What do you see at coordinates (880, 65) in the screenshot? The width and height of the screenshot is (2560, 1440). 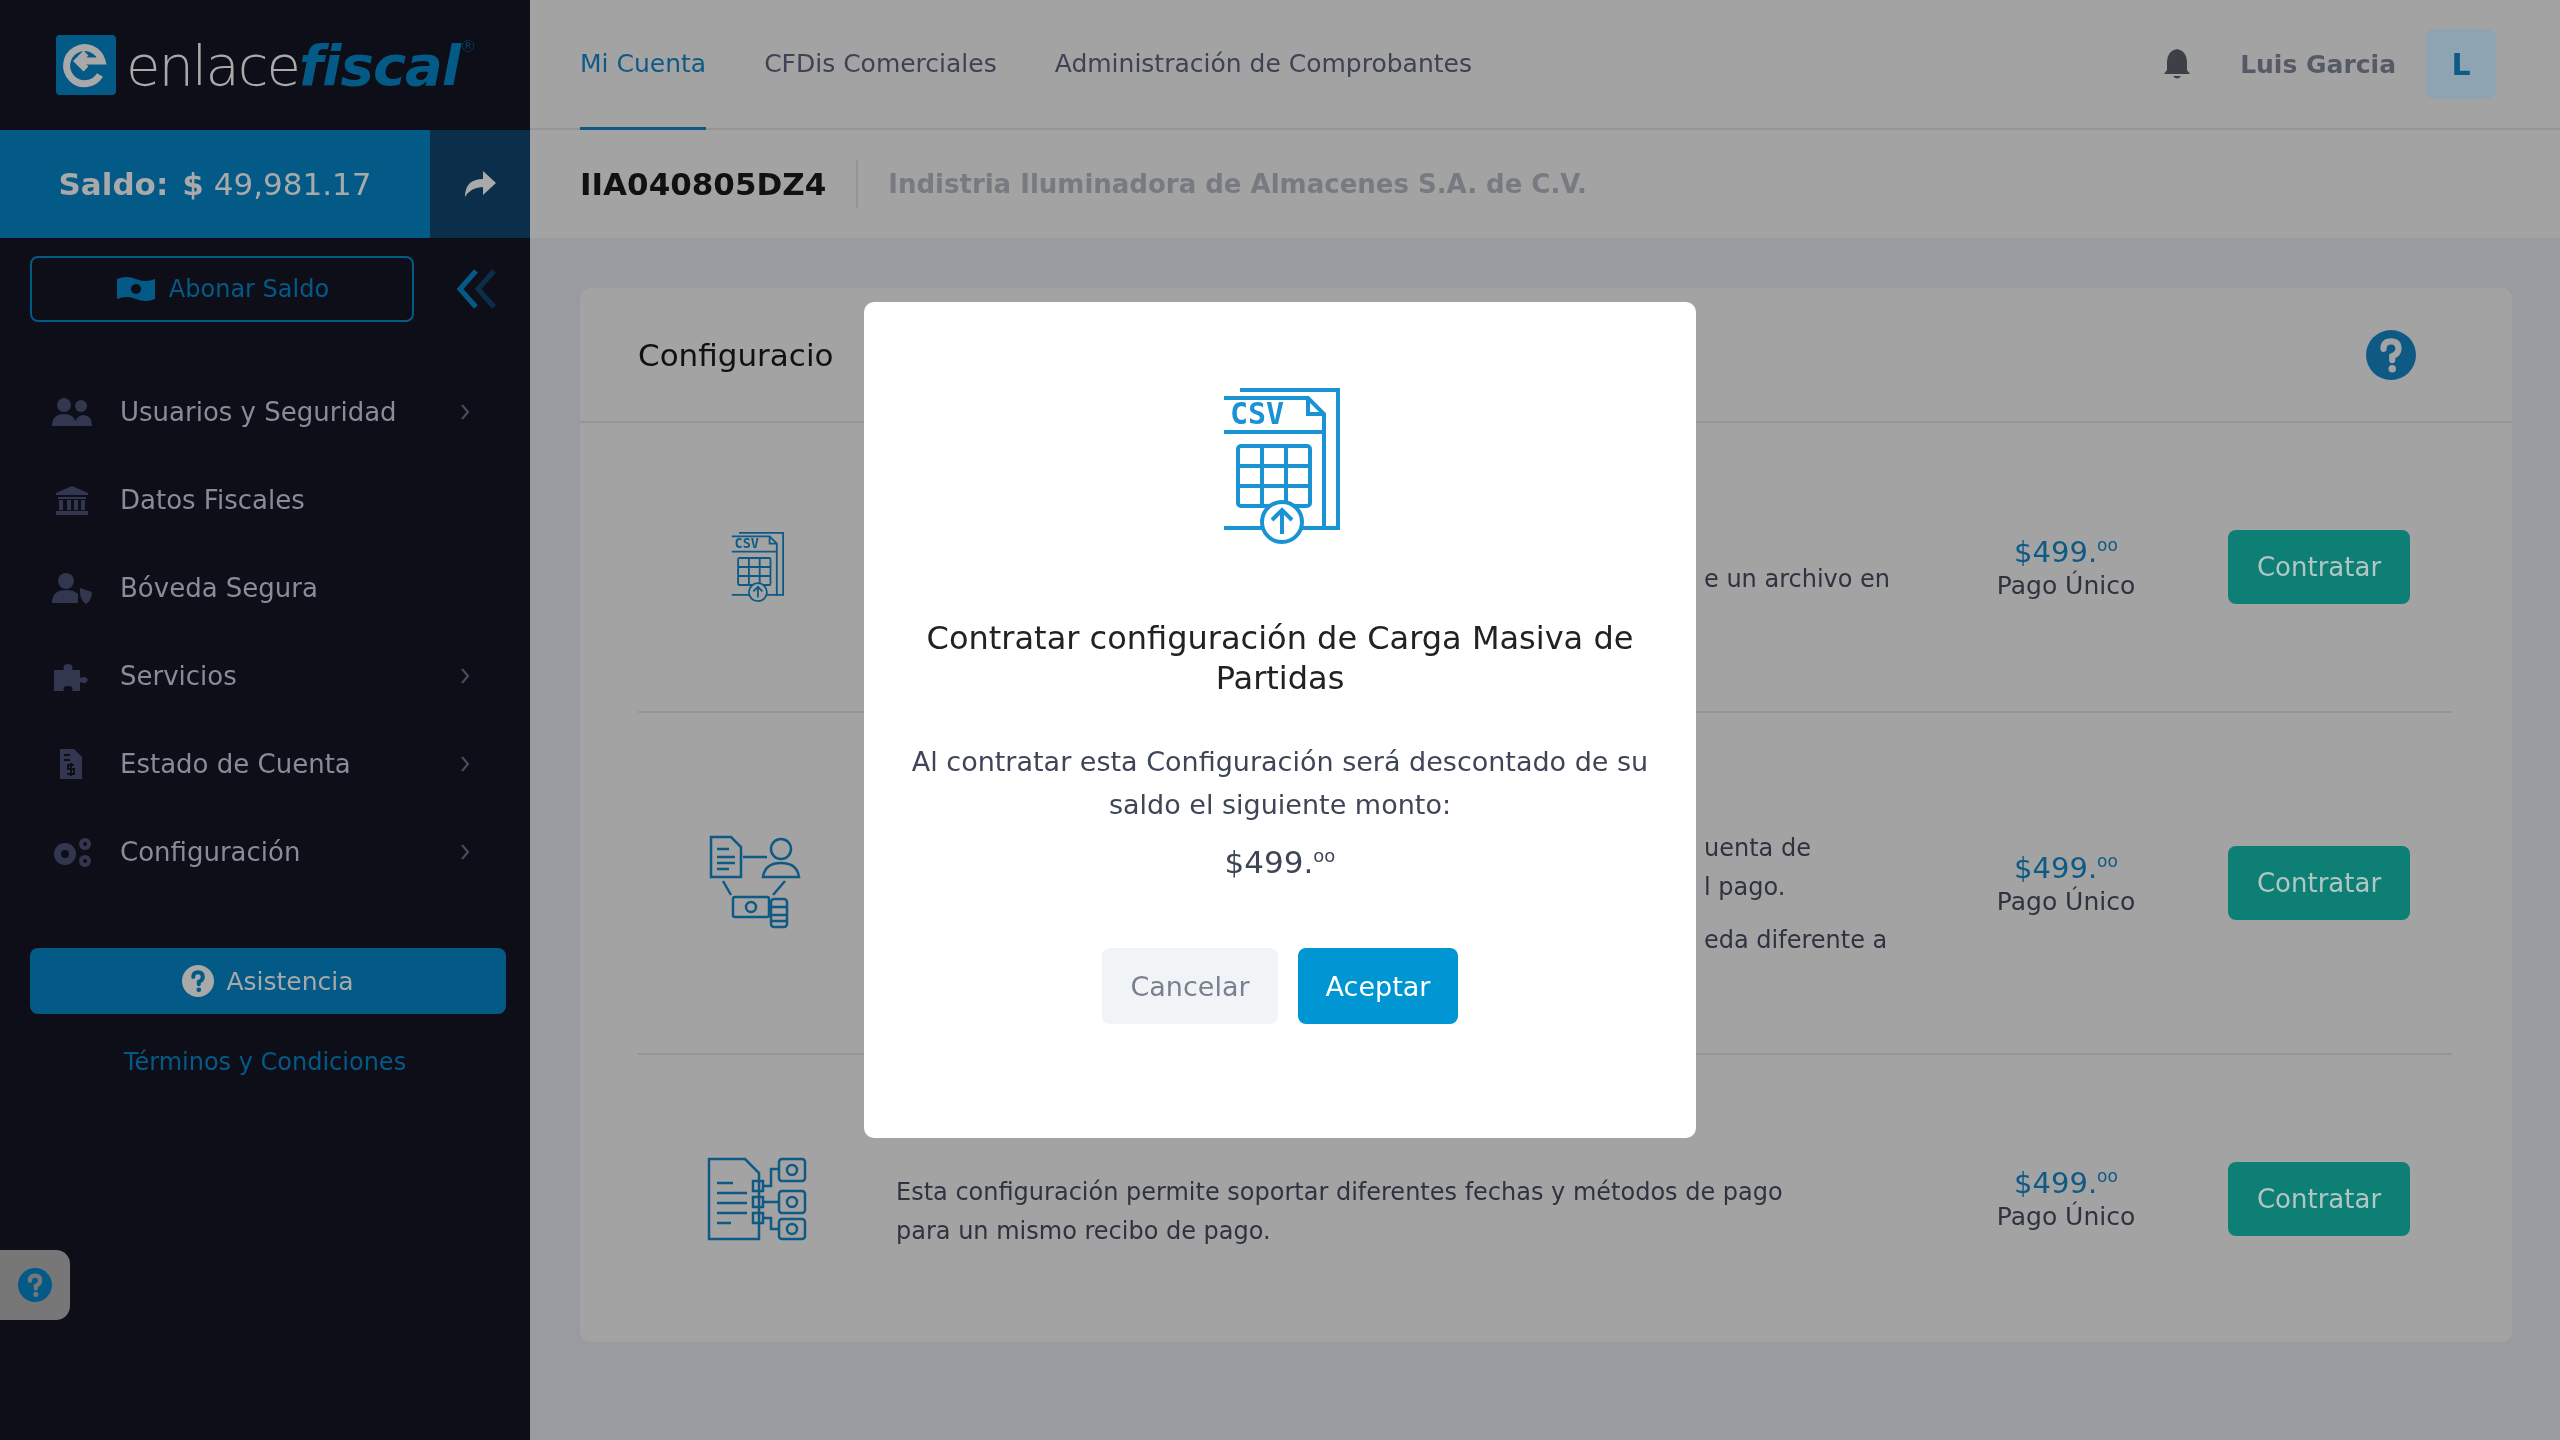 I see `nav-tab: CFDis Comerciales` at bounding box center [880, 65].